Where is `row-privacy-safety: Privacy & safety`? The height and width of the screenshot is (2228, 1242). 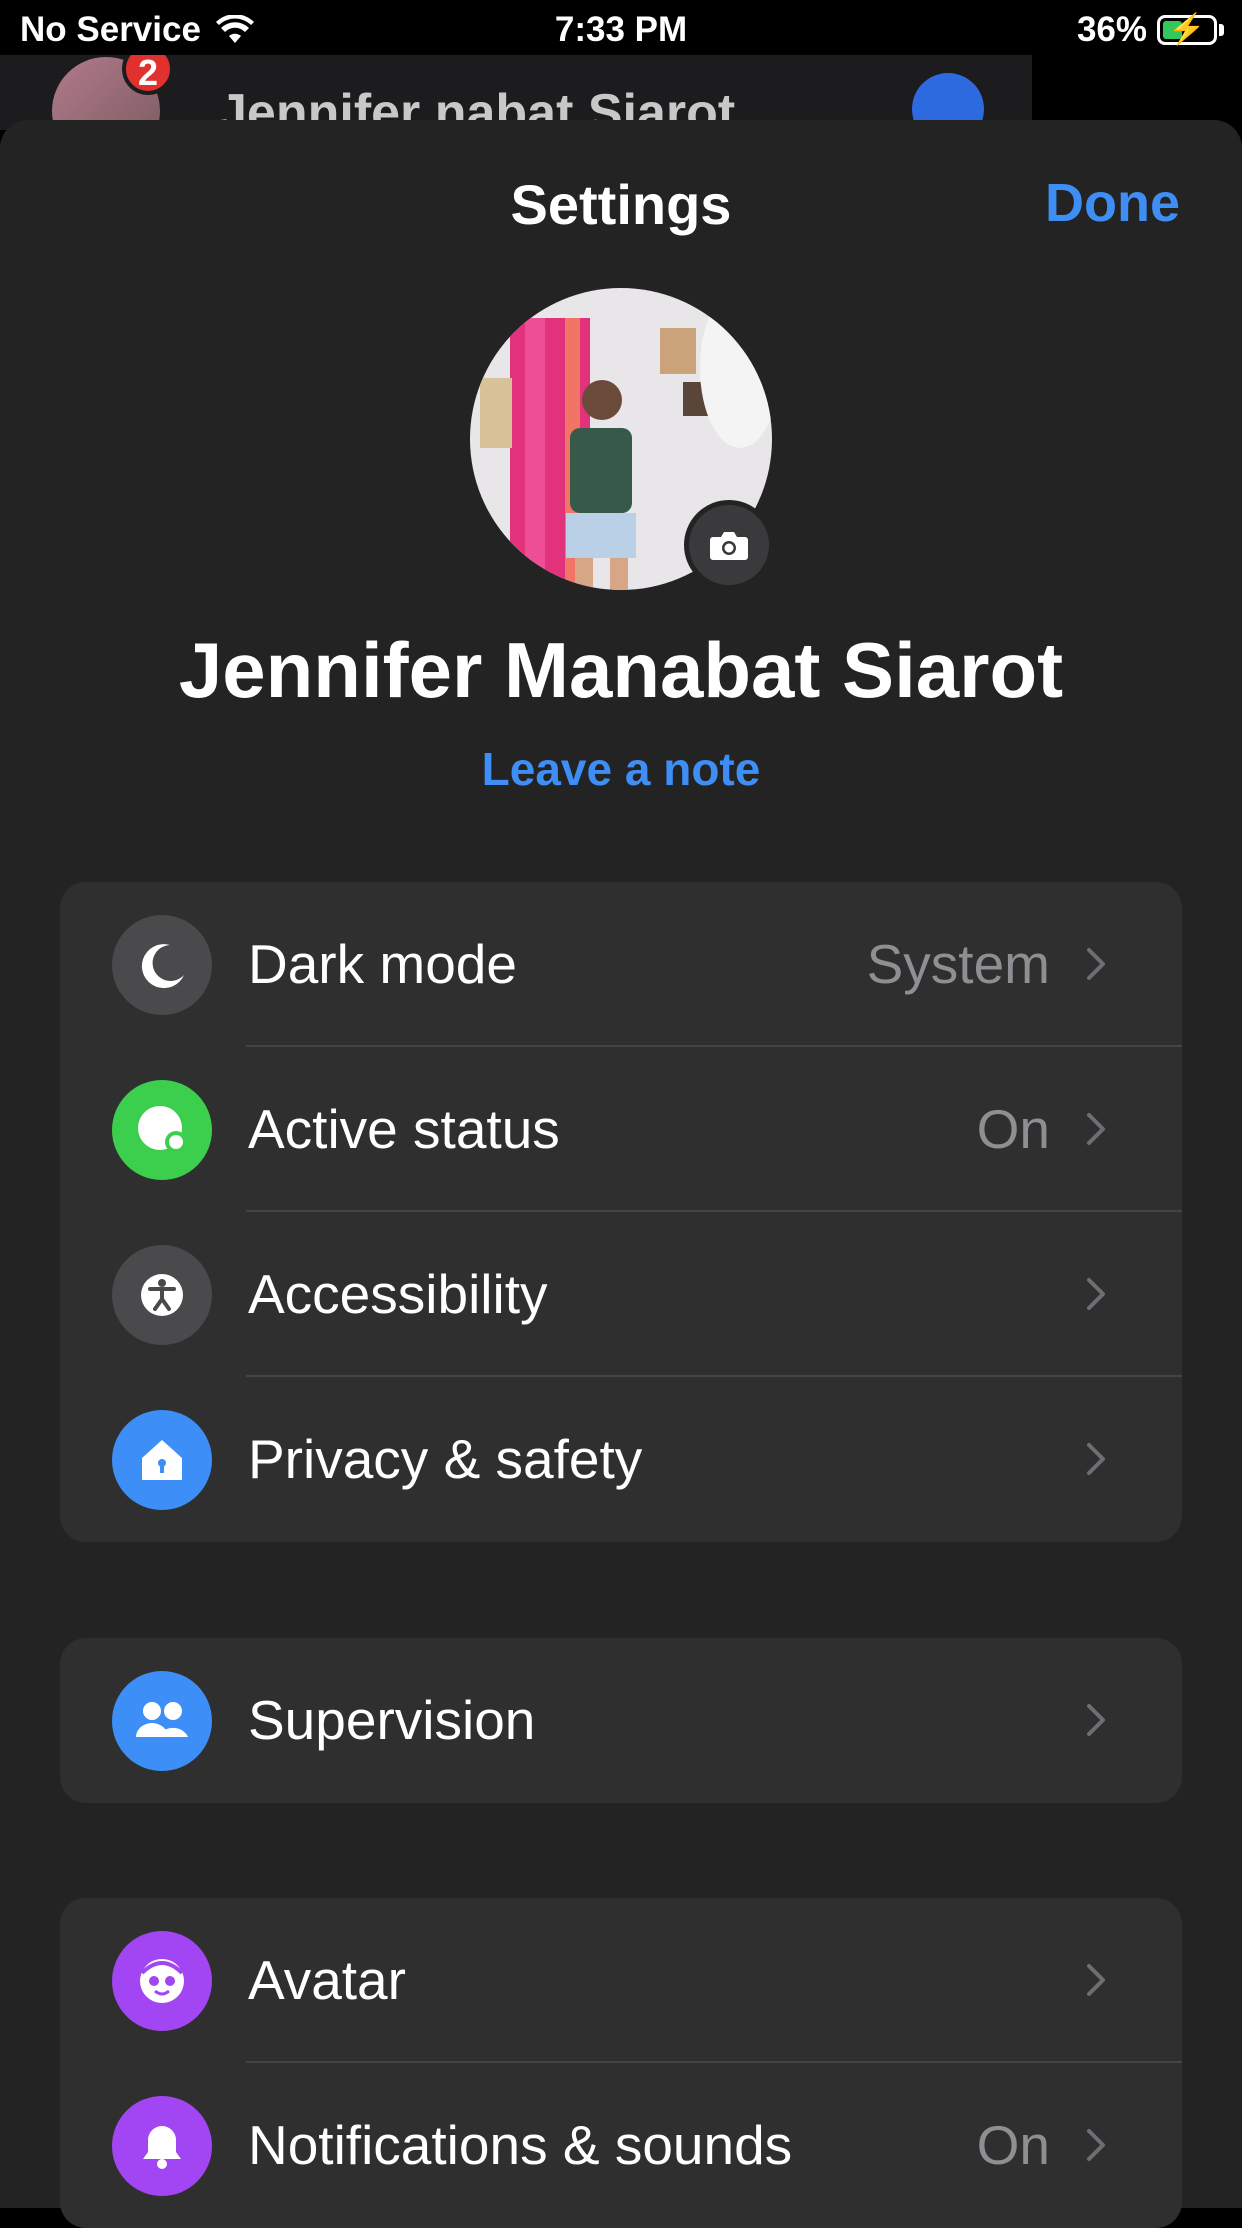
row-privacy-safety: Privacy & safety is located at coordinates (621, 1459).